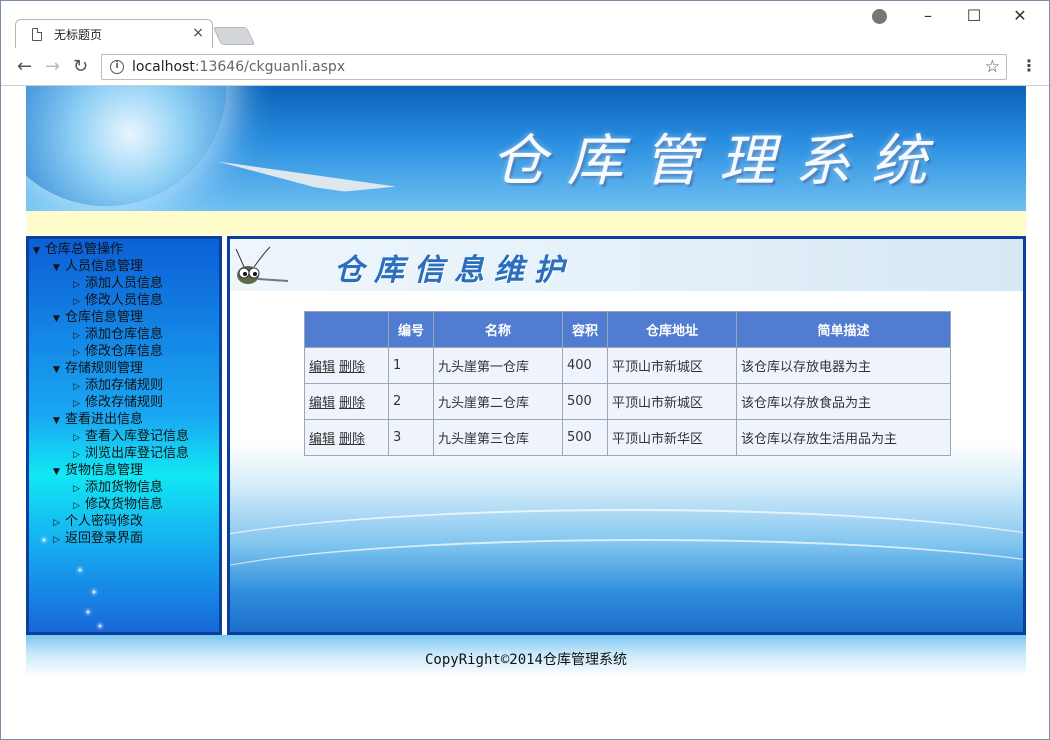  I want to click on close-tab-icon: ×, so click(198, 33).